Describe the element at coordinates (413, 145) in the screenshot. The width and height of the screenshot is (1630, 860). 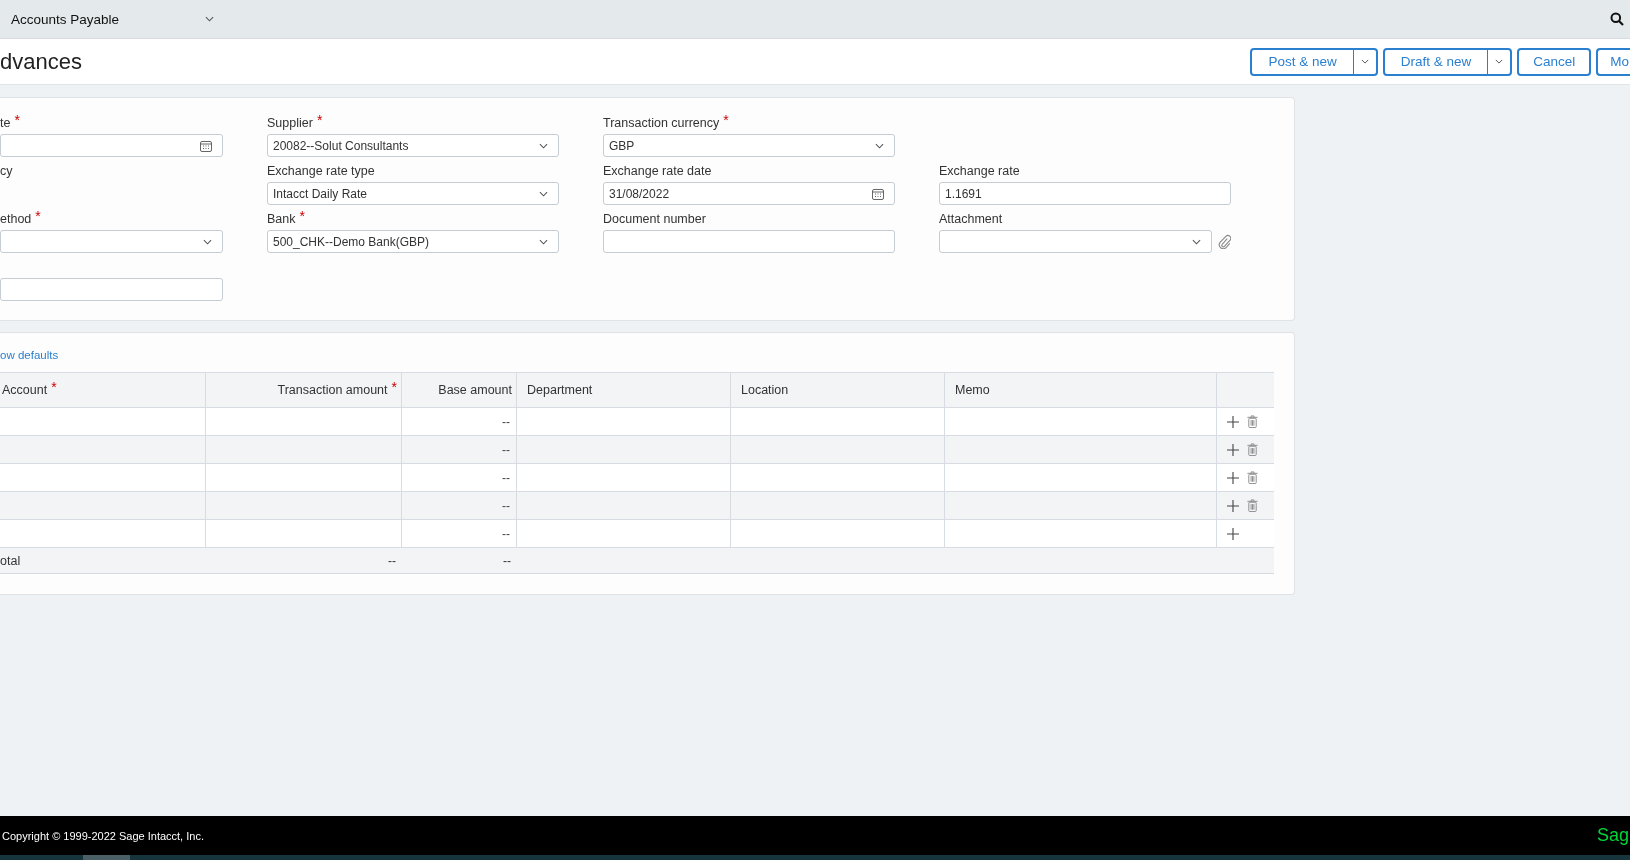
I see `select-field: 20082--Solut Consultants` at that location.